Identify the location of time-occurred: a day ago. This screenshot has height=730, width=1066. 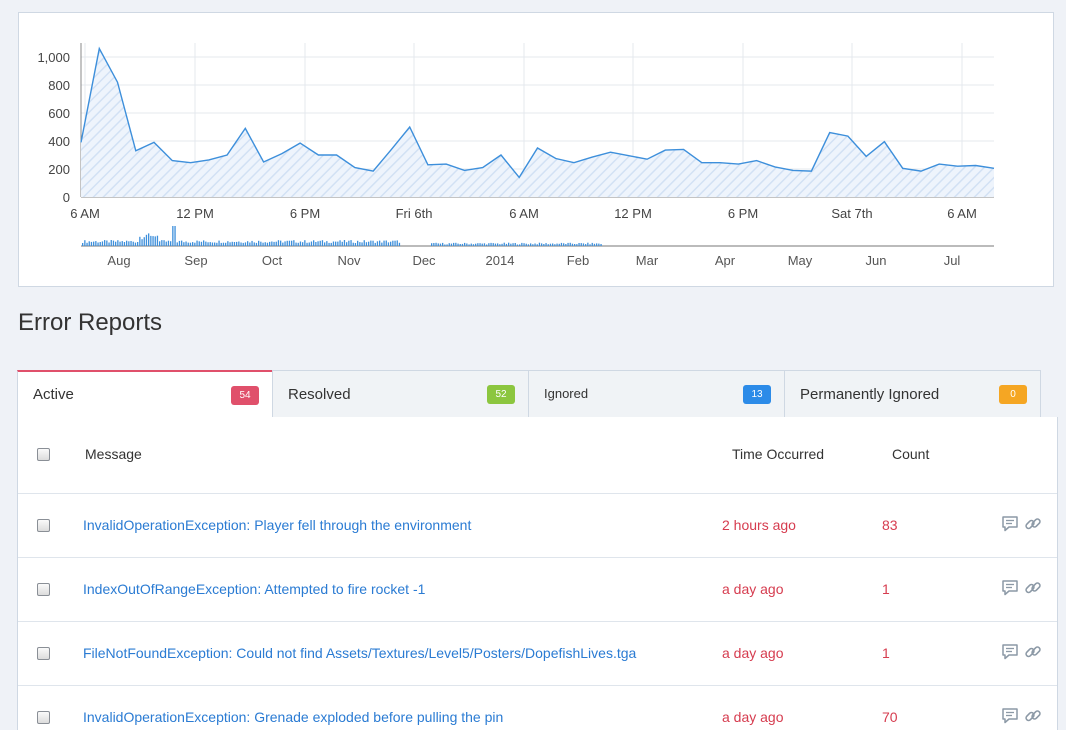
(753, 589).